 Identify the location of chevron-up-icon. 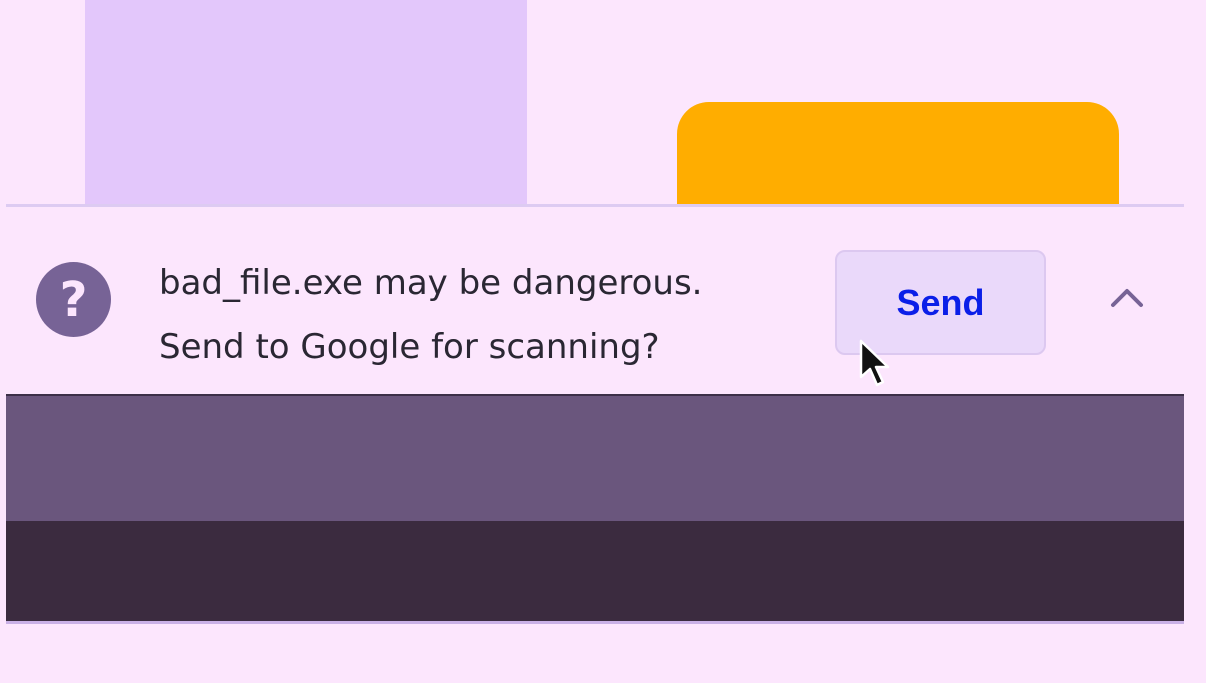
(1127, 297).